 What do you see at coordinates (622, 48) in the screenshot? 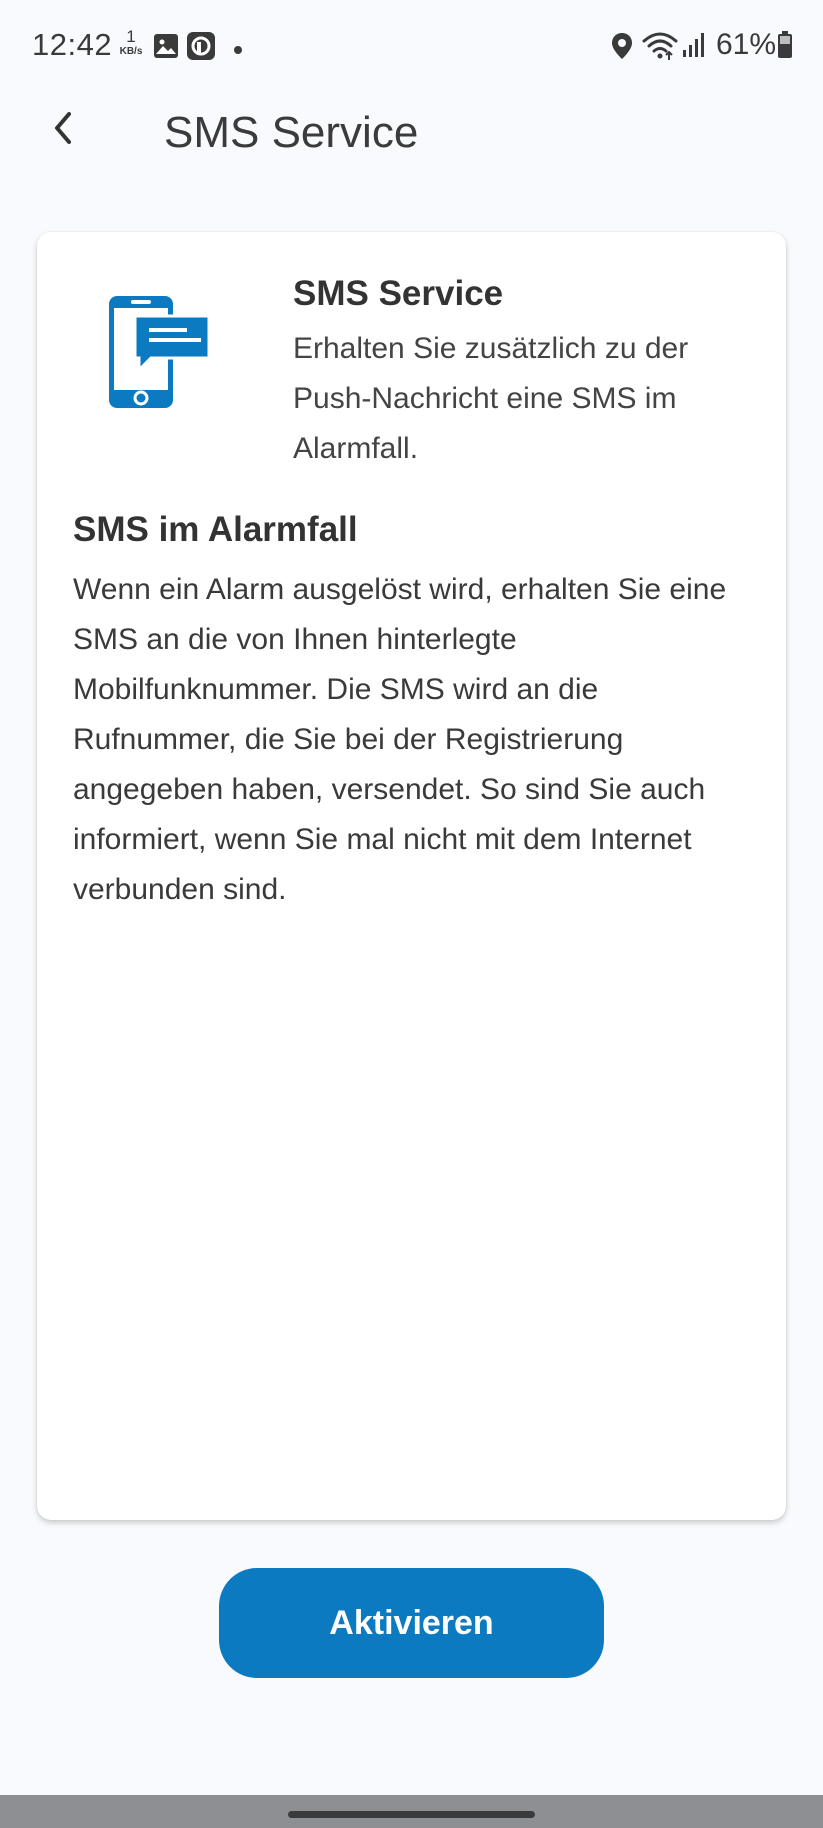
I see `location-icon` at bounding box center [622, 48].